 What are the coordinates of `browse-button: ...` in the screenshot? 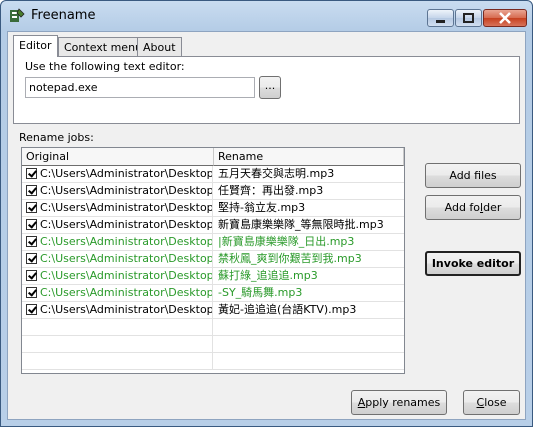 It's located at (270, 87).